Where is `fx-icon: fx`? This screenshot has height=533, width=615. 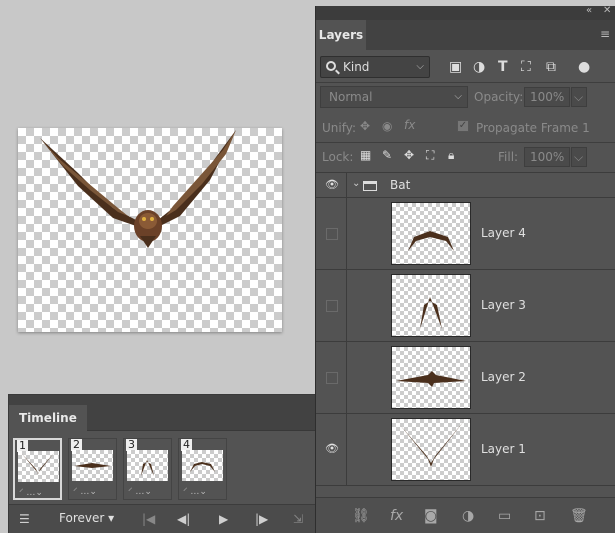 fx-icon: fx is located at coordinates (396, 516).